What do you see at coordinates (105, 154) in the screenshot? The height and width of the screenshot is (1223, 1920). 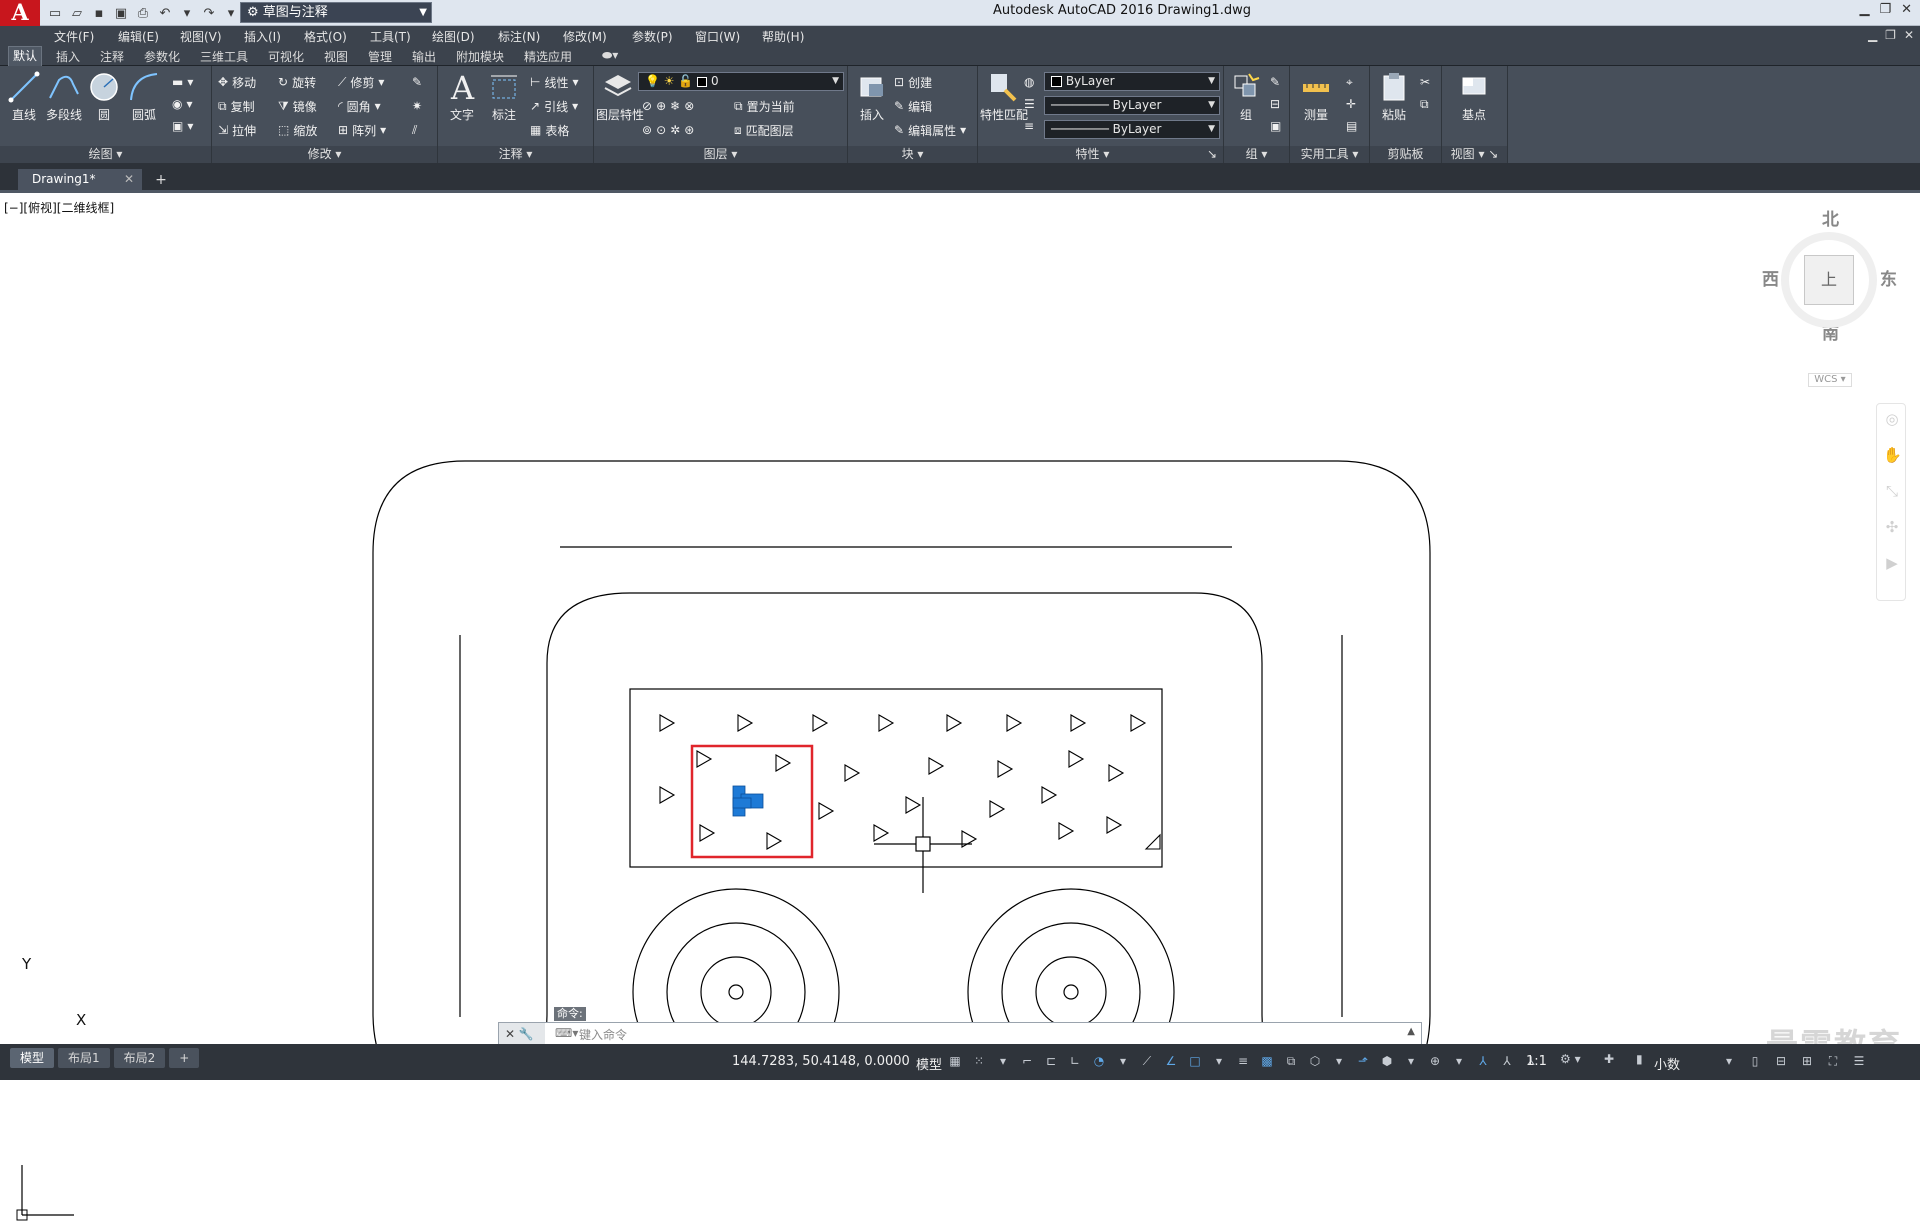 I see `panel-title-draw: 绘图 ▾` at bounding box center [105, 154].